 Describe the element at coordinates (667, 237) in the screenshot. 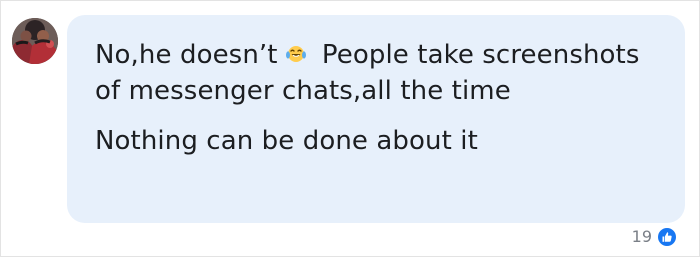

I see `thumbs-up-icon` at that location.